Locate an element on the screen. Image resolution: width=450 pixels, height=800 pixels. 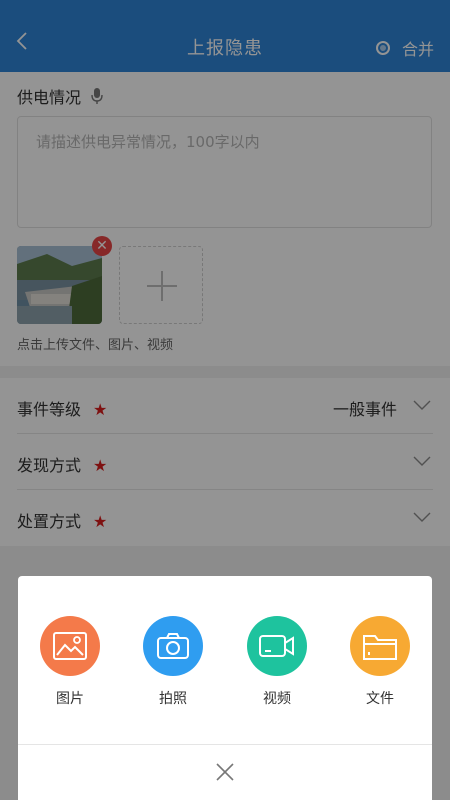
option-image: 图片 is located at coordinates (70, 662).